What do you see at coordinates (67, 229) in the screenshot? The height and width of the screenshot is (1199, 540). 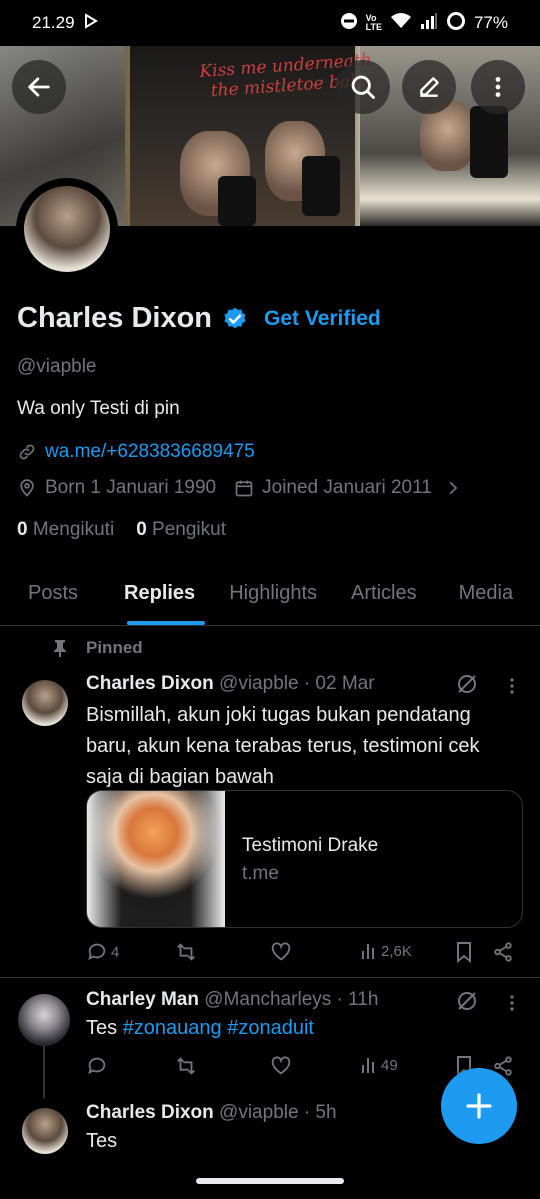 I see `profile-avatar` at bounding box center [67, 229].